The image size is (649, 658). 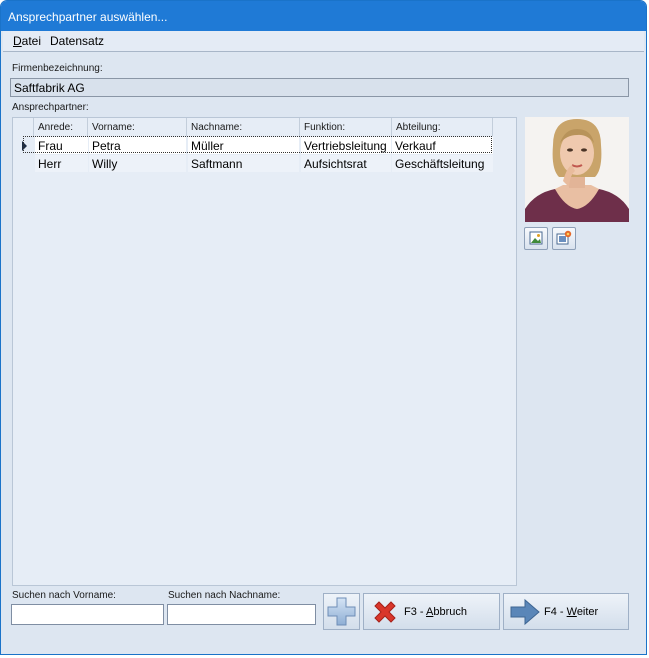 What do you see at coordinates (243, 145) in the screenshot?
I see `cell-nachname: Müller` at bounding box center [243, 145].